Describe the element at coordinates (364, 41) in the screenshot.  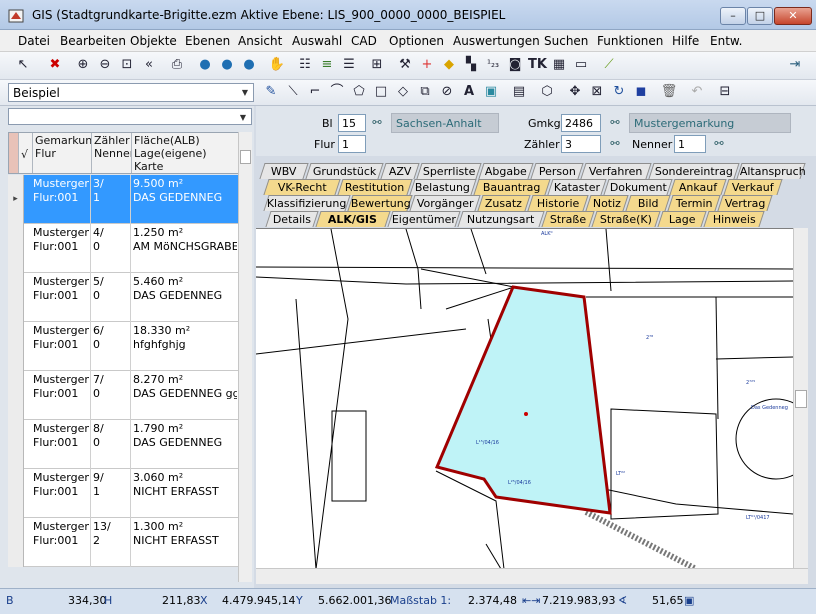
I see `menu-cad: CAD` at that location.